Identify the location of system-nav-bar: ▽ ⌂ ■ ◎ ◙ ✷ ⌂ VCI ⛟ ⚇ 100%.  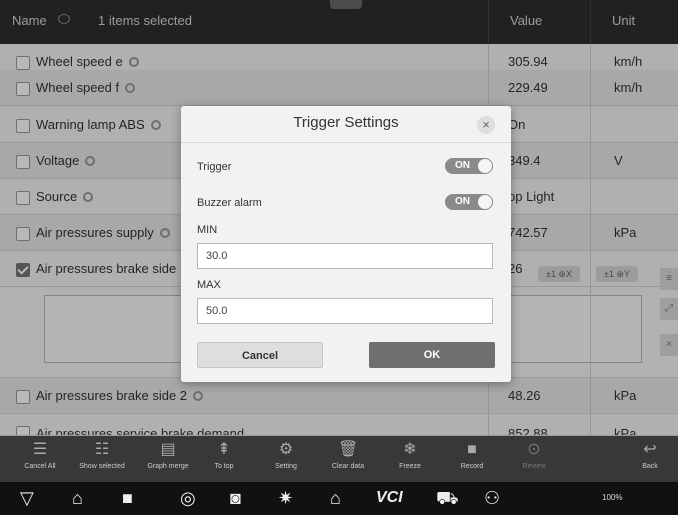
(339, 498).